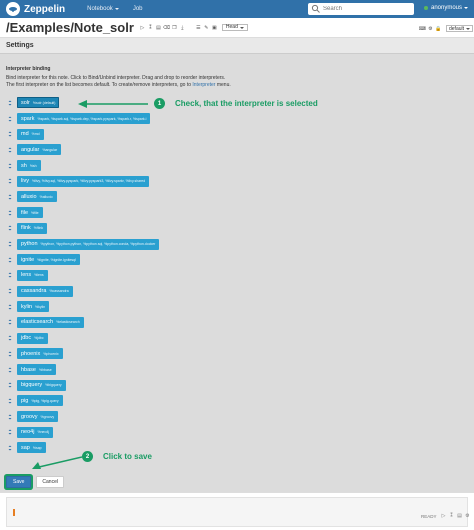 This screenshot has height=530, width=474. Describe the element at coordinates (35, 9) in the screenshot. I see `brand-logo: Zeppelin` at that location.